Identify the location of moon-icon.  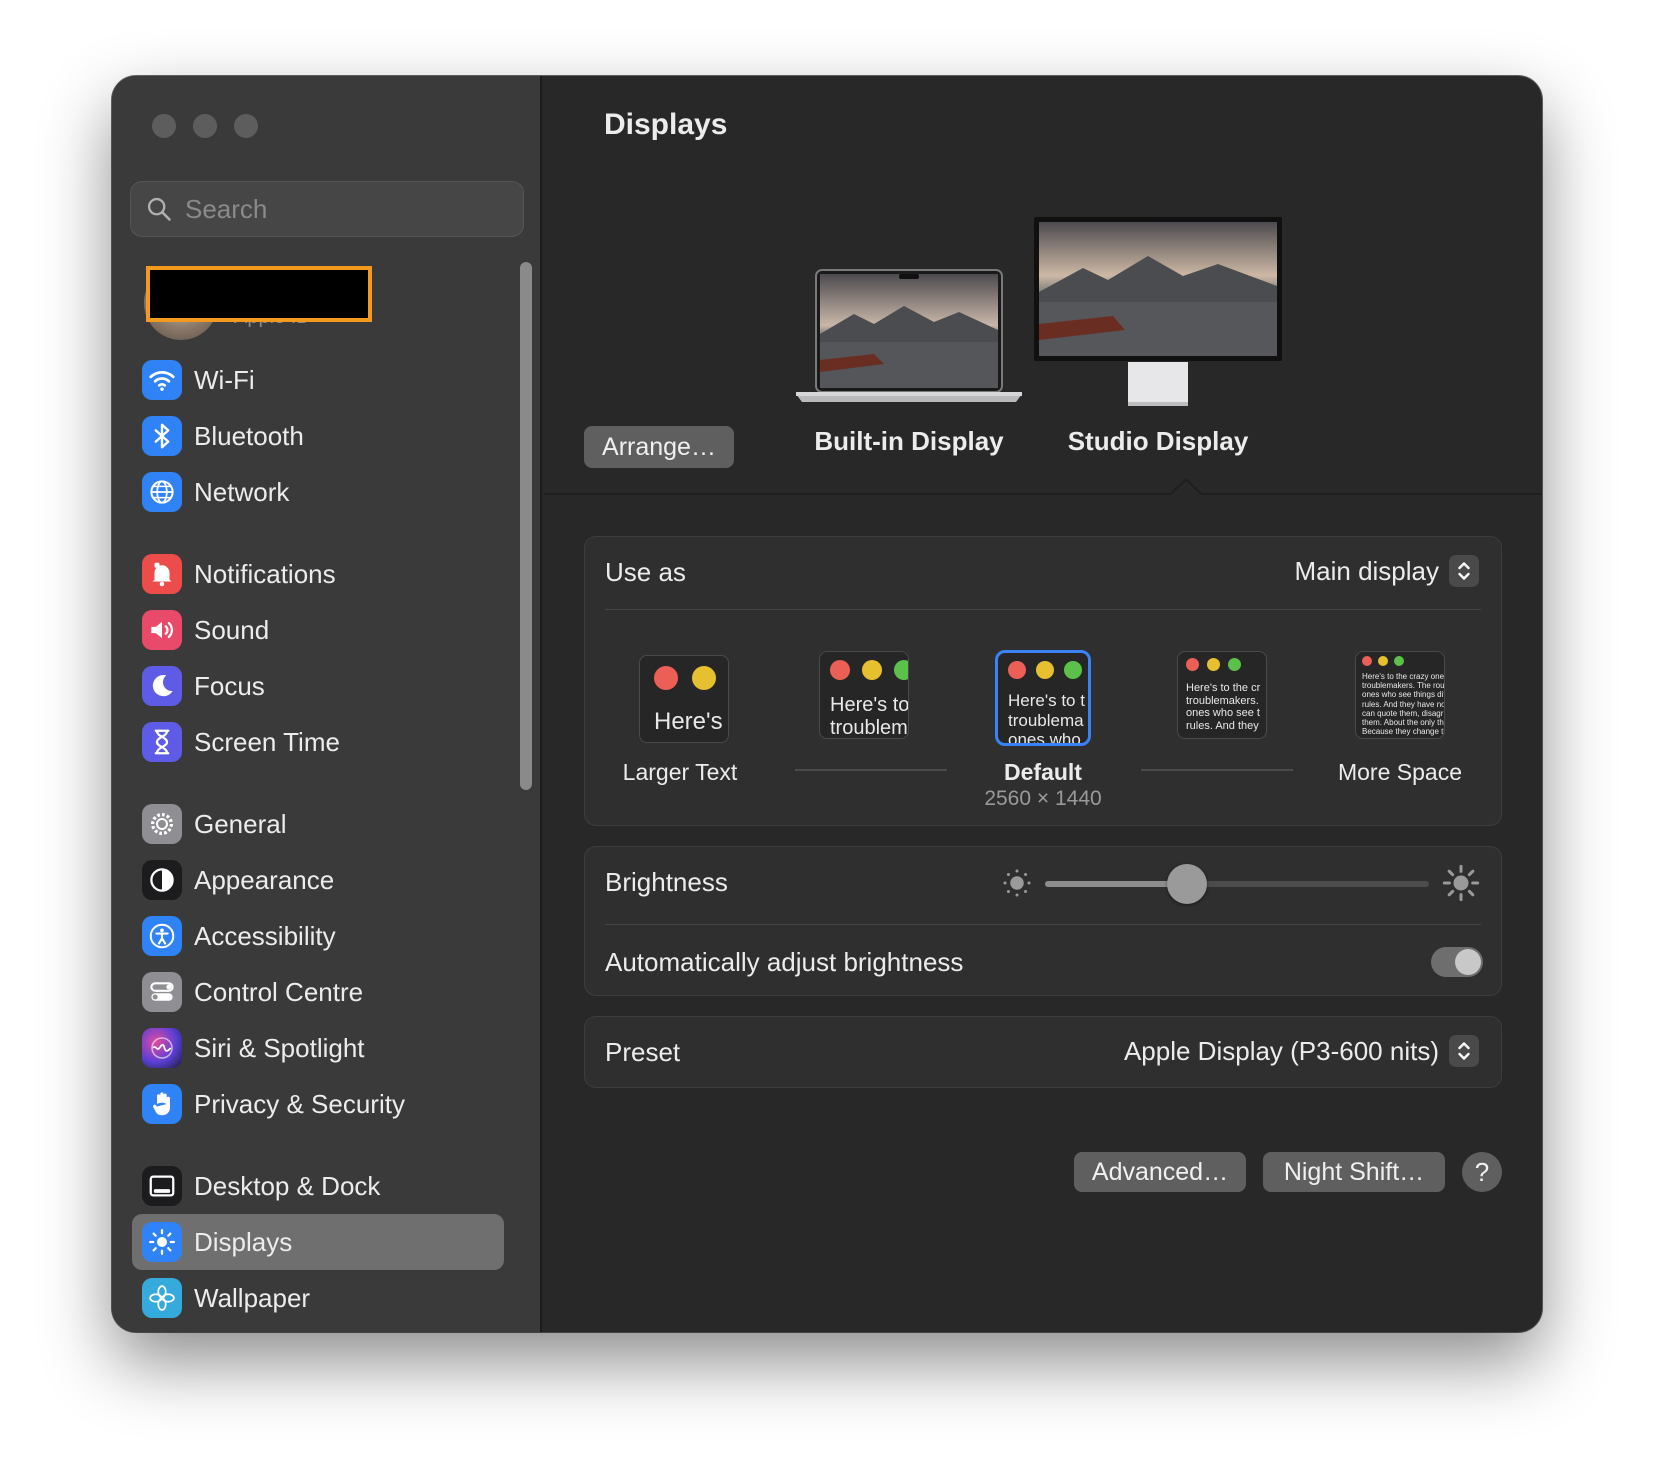
(162, 686).